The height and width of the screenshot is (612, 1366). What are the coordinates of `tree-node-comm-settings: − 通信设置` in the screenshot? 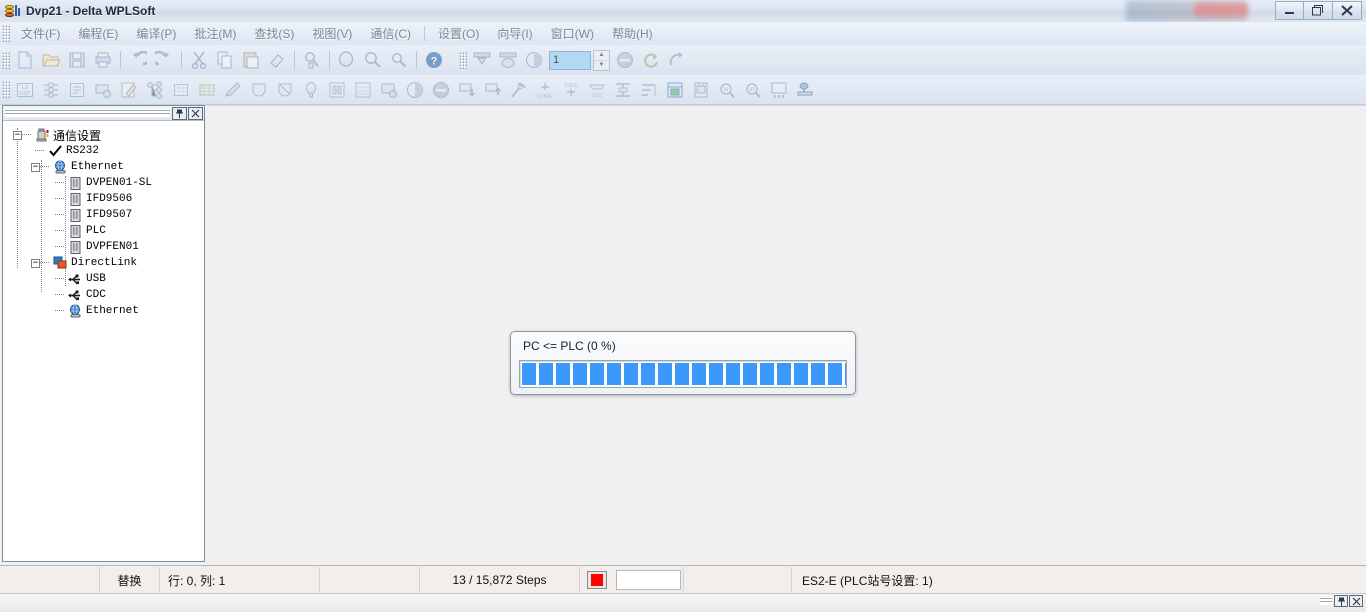 It's located at (106, 135).